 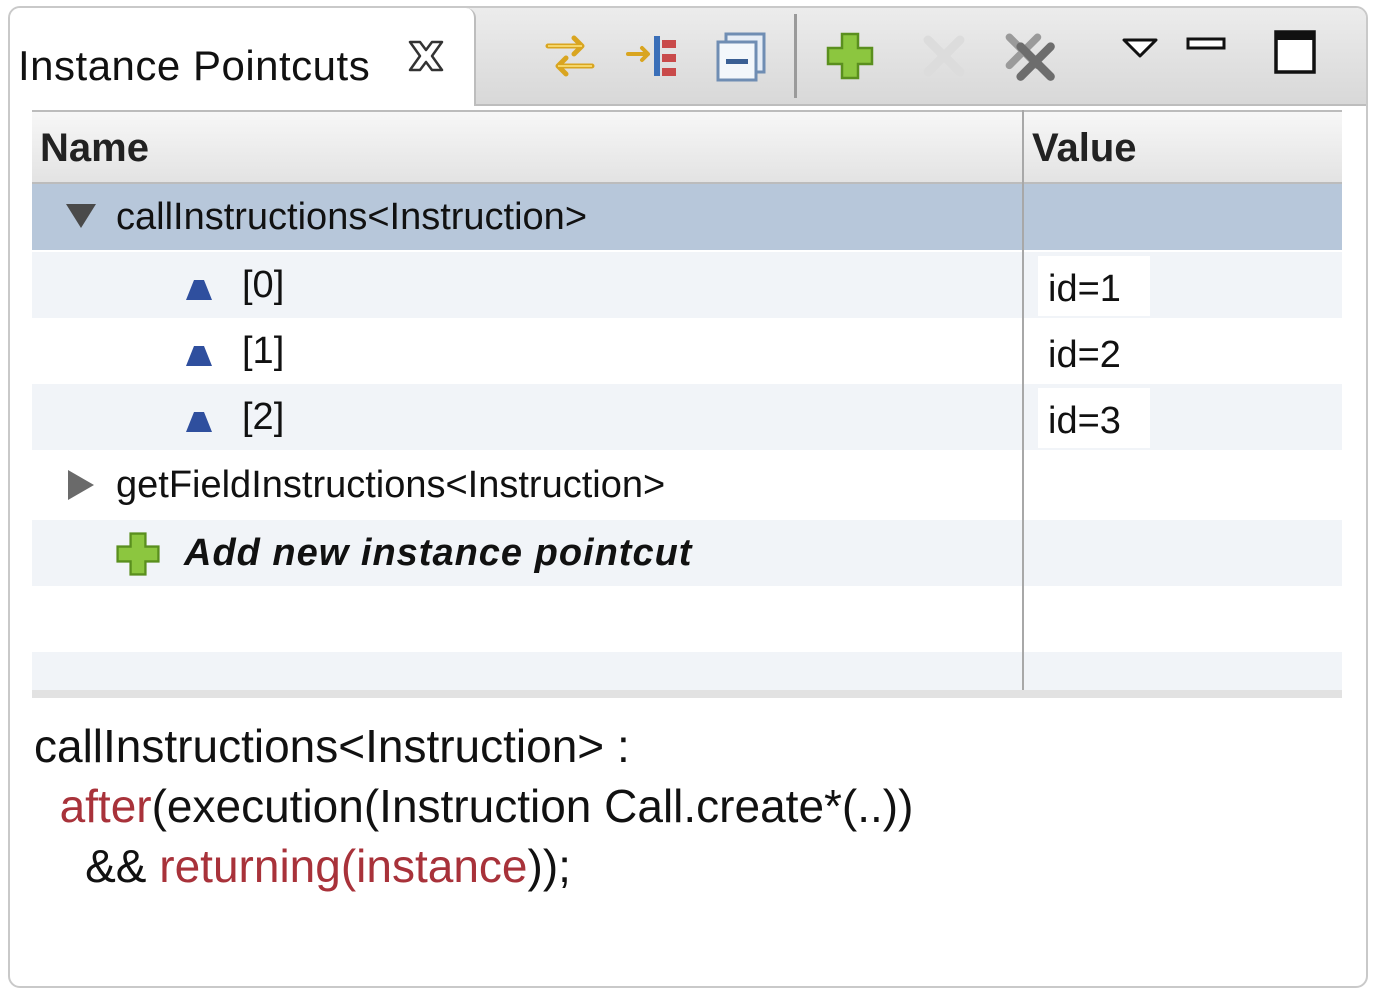 What do you see at coordinates (426, 56) in the screenshot?
I see `close-icon` at bounding box center [426, 56].